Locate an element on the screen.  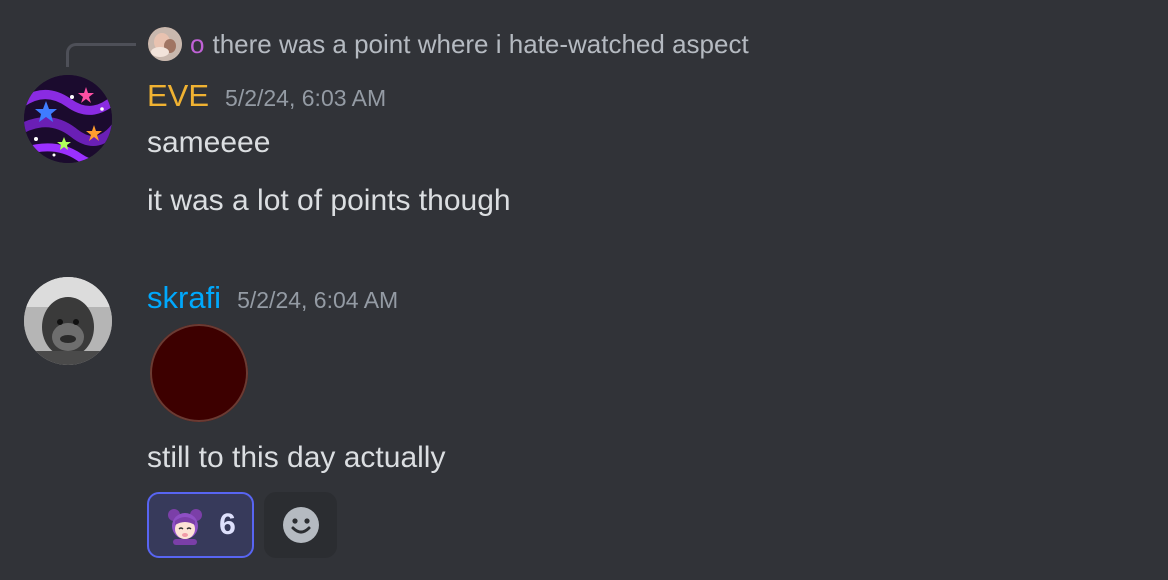
timestamp-skrafi: 5/2/24, 6:04 AM is located at coordinates (317, 300).